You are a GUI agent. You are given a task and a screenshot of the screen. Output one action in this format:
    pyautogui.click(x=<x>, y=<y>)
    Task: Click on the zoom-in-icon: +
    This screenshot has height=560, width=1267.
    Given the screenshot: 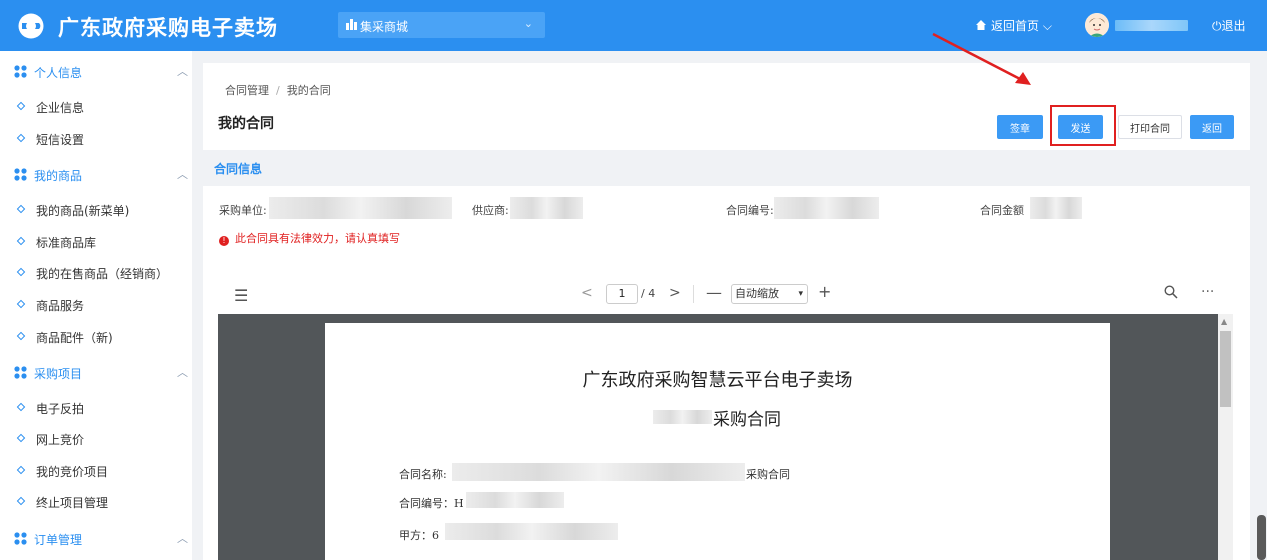 What is the action you would take?
    pyautogui.click(x=824, y=291)
    